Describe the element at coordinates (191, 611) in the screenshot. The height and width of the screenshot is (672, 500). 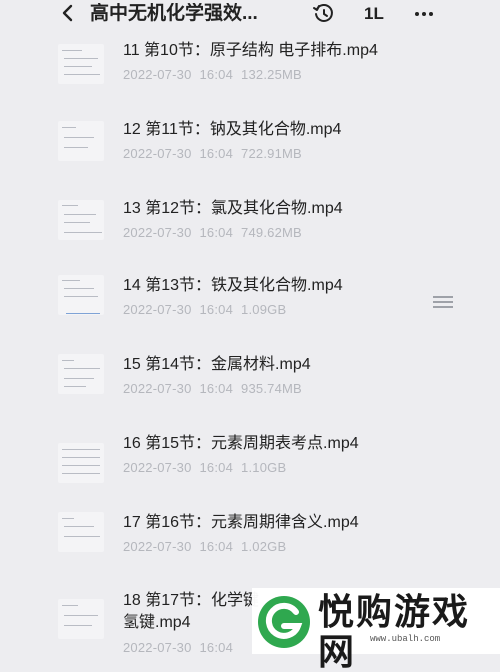
I see `file-name: 18 第17节：化学键 氢键.mp4` at that location.